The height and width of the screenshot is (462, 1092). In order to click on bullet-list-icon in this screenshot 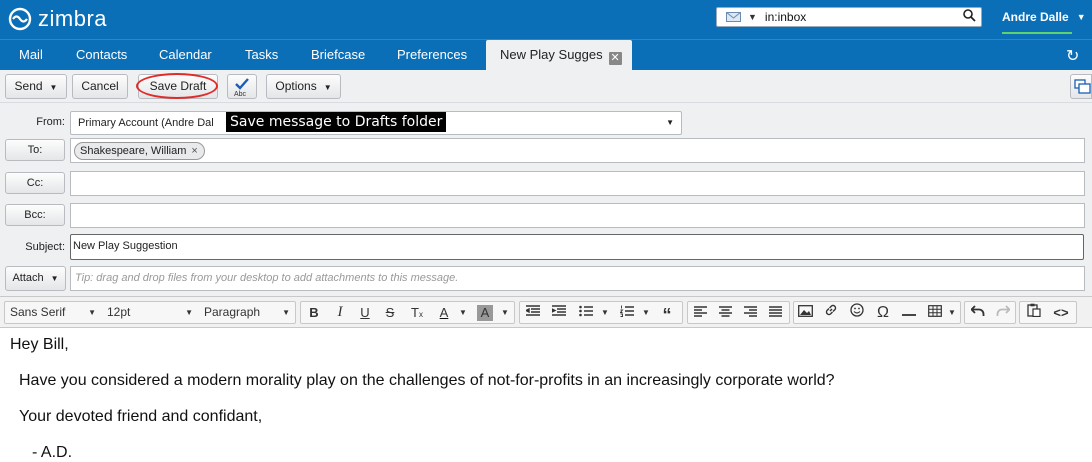, I will do `click(586, 312)`.